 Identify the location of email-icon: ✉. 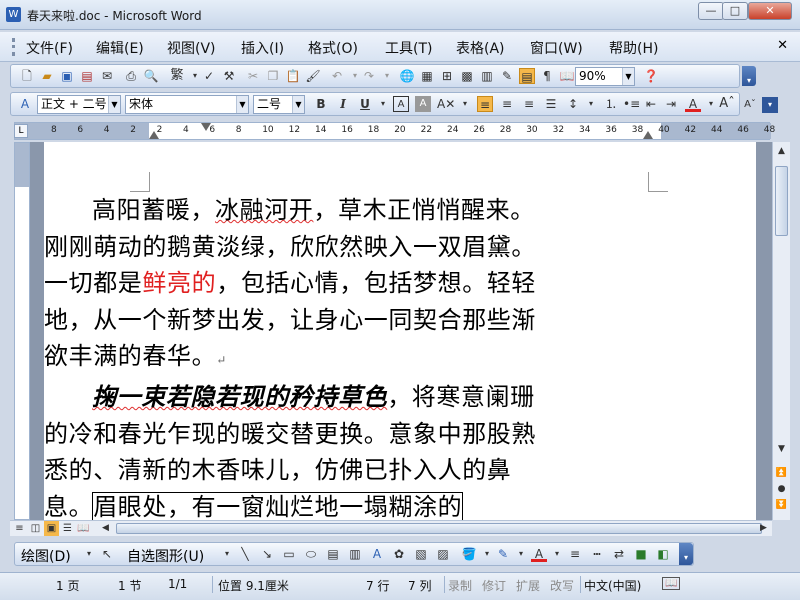
(107, 76).